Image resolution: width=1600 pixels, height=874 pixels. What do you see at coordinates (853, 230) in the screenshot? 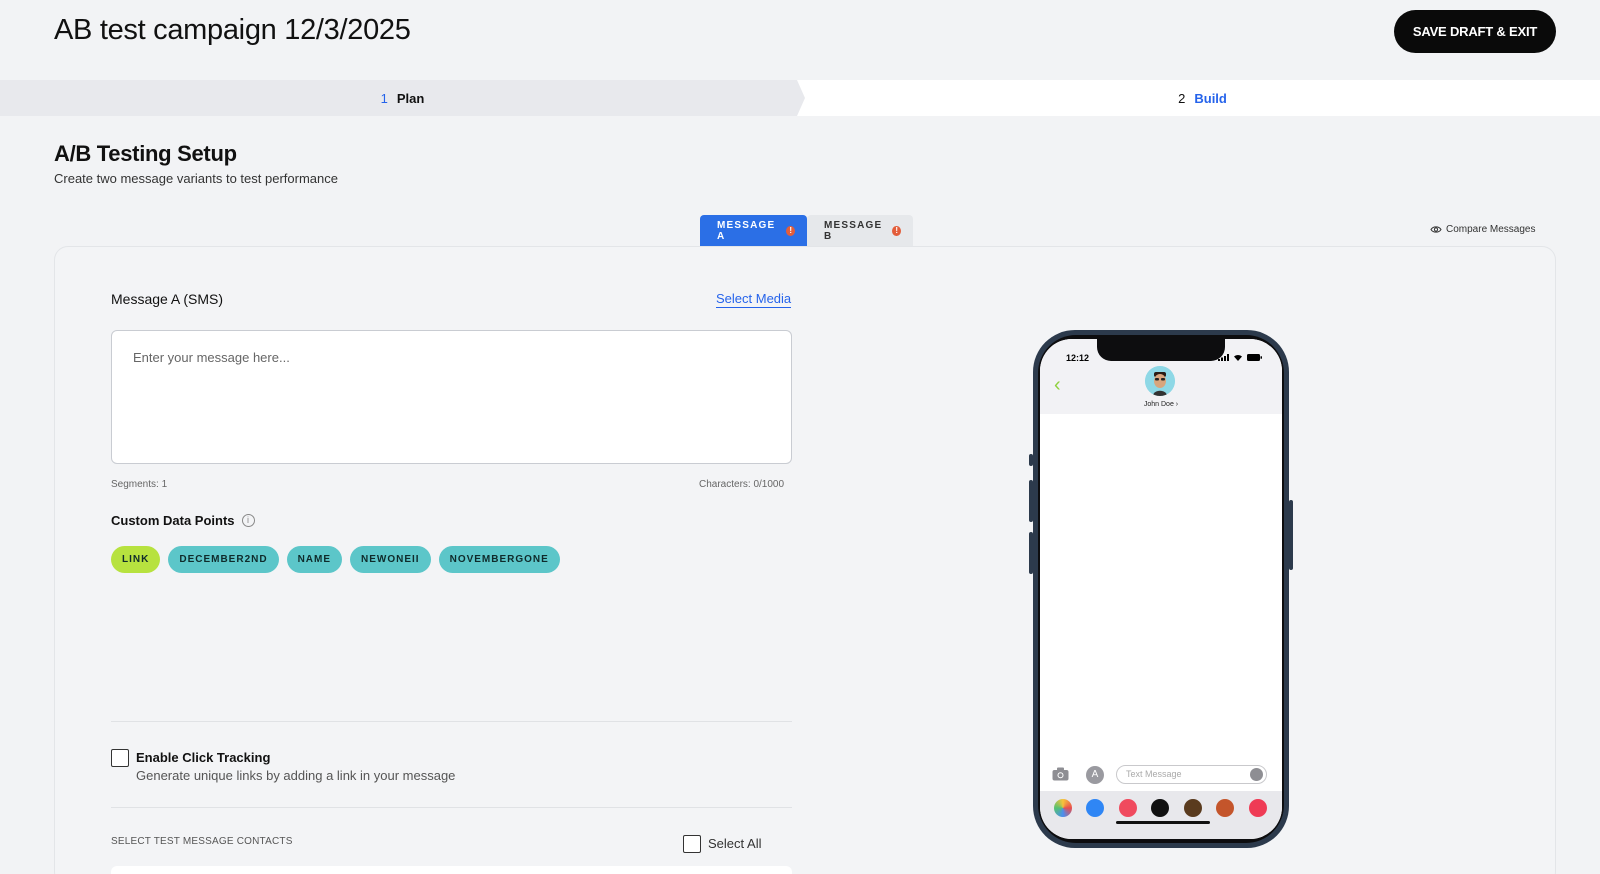
I see `tab-label: MESSAGE B` at bounding box center [853, 230].